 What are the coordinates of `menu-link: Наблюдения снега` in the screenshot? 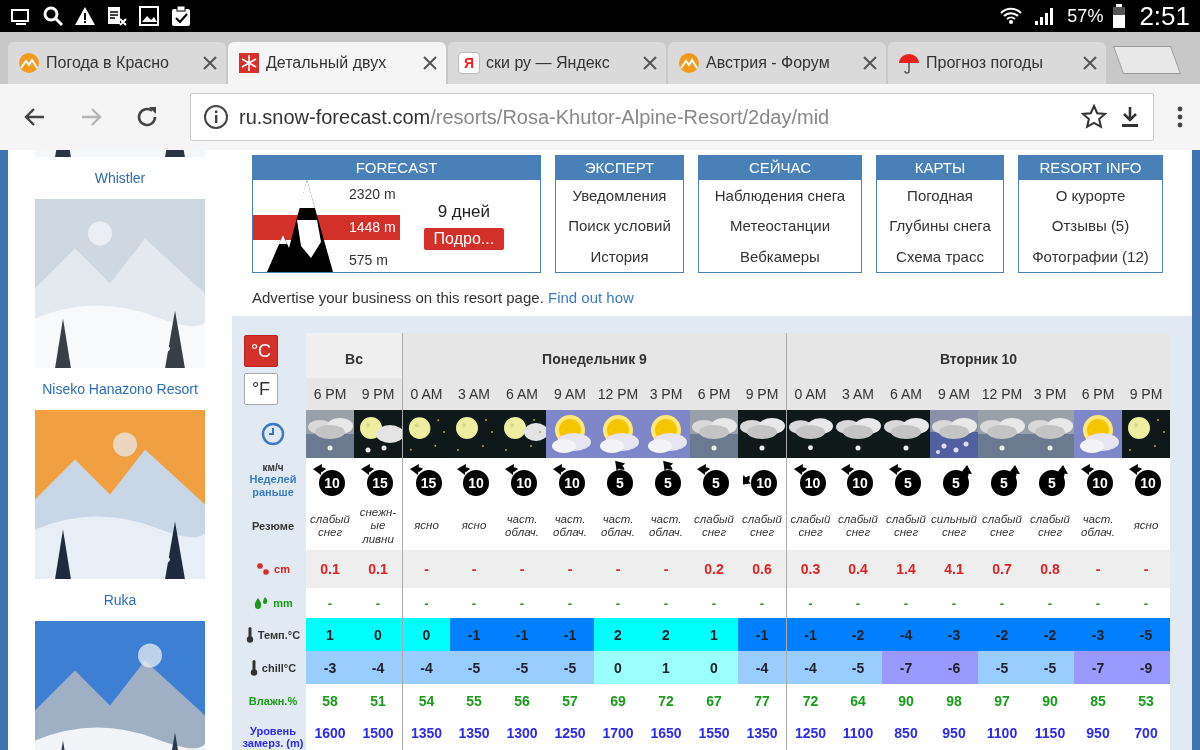 It's located at (780, 195).